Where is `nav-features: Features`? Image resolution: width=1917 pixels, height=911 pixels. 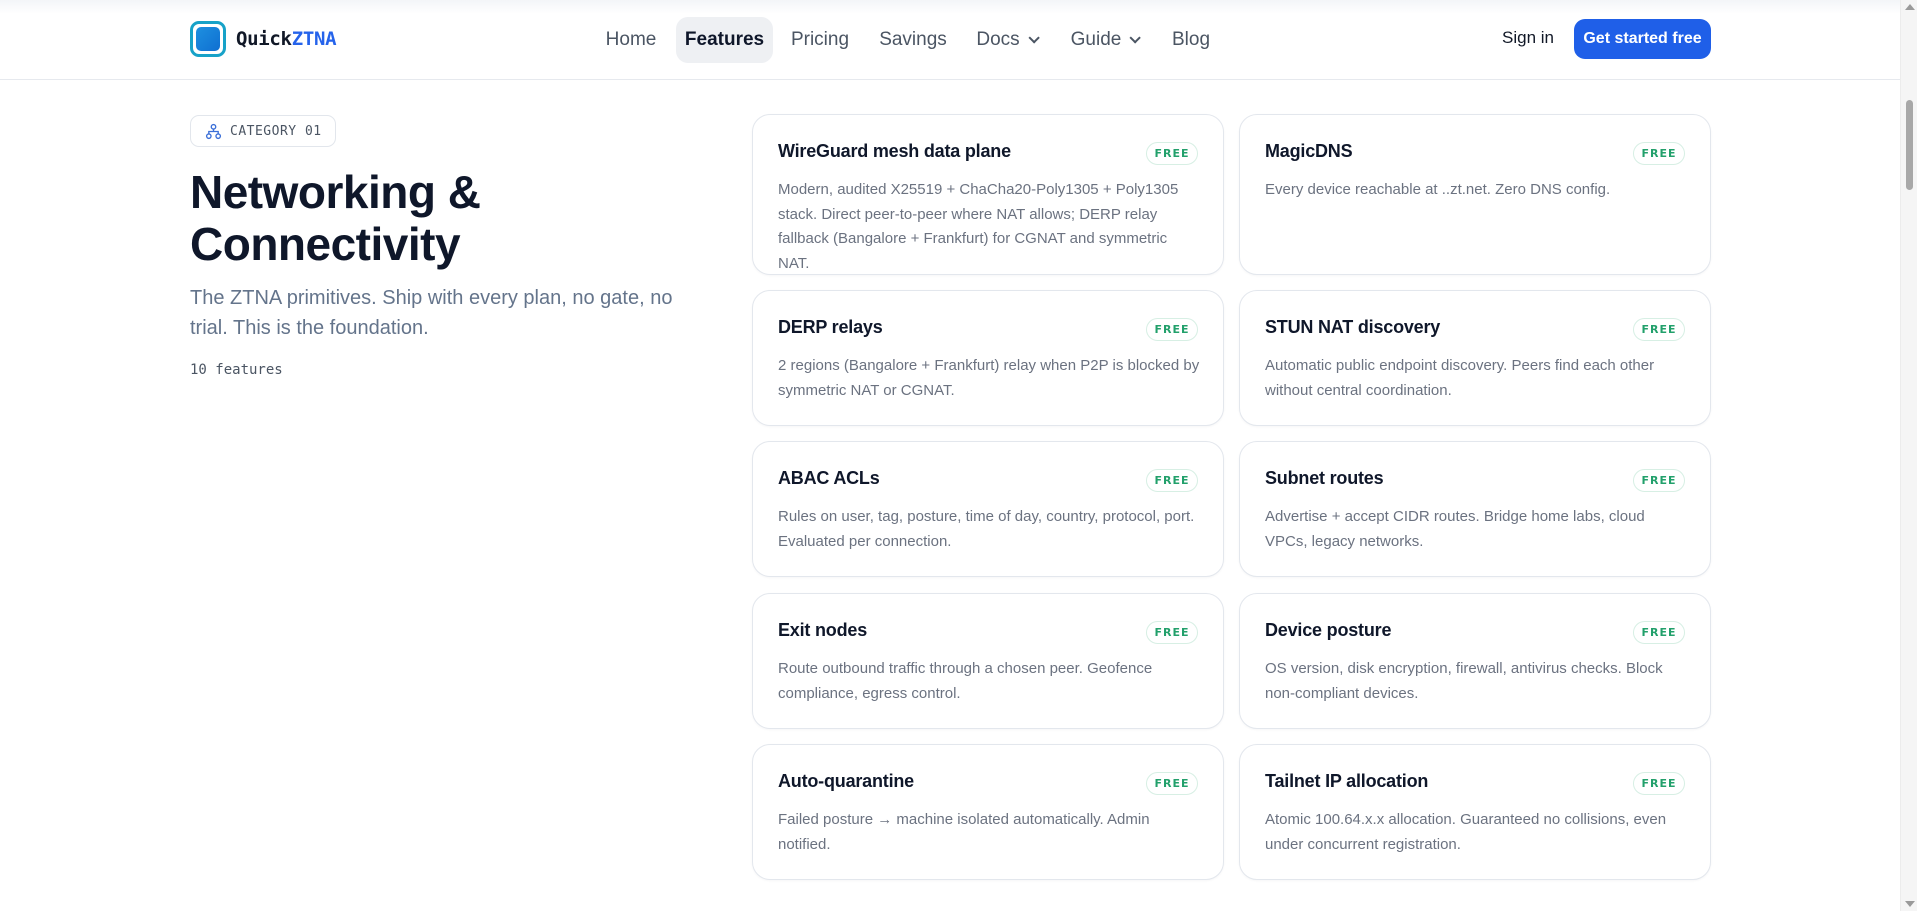
nav-features: Features is located at coordinates (724, 40).